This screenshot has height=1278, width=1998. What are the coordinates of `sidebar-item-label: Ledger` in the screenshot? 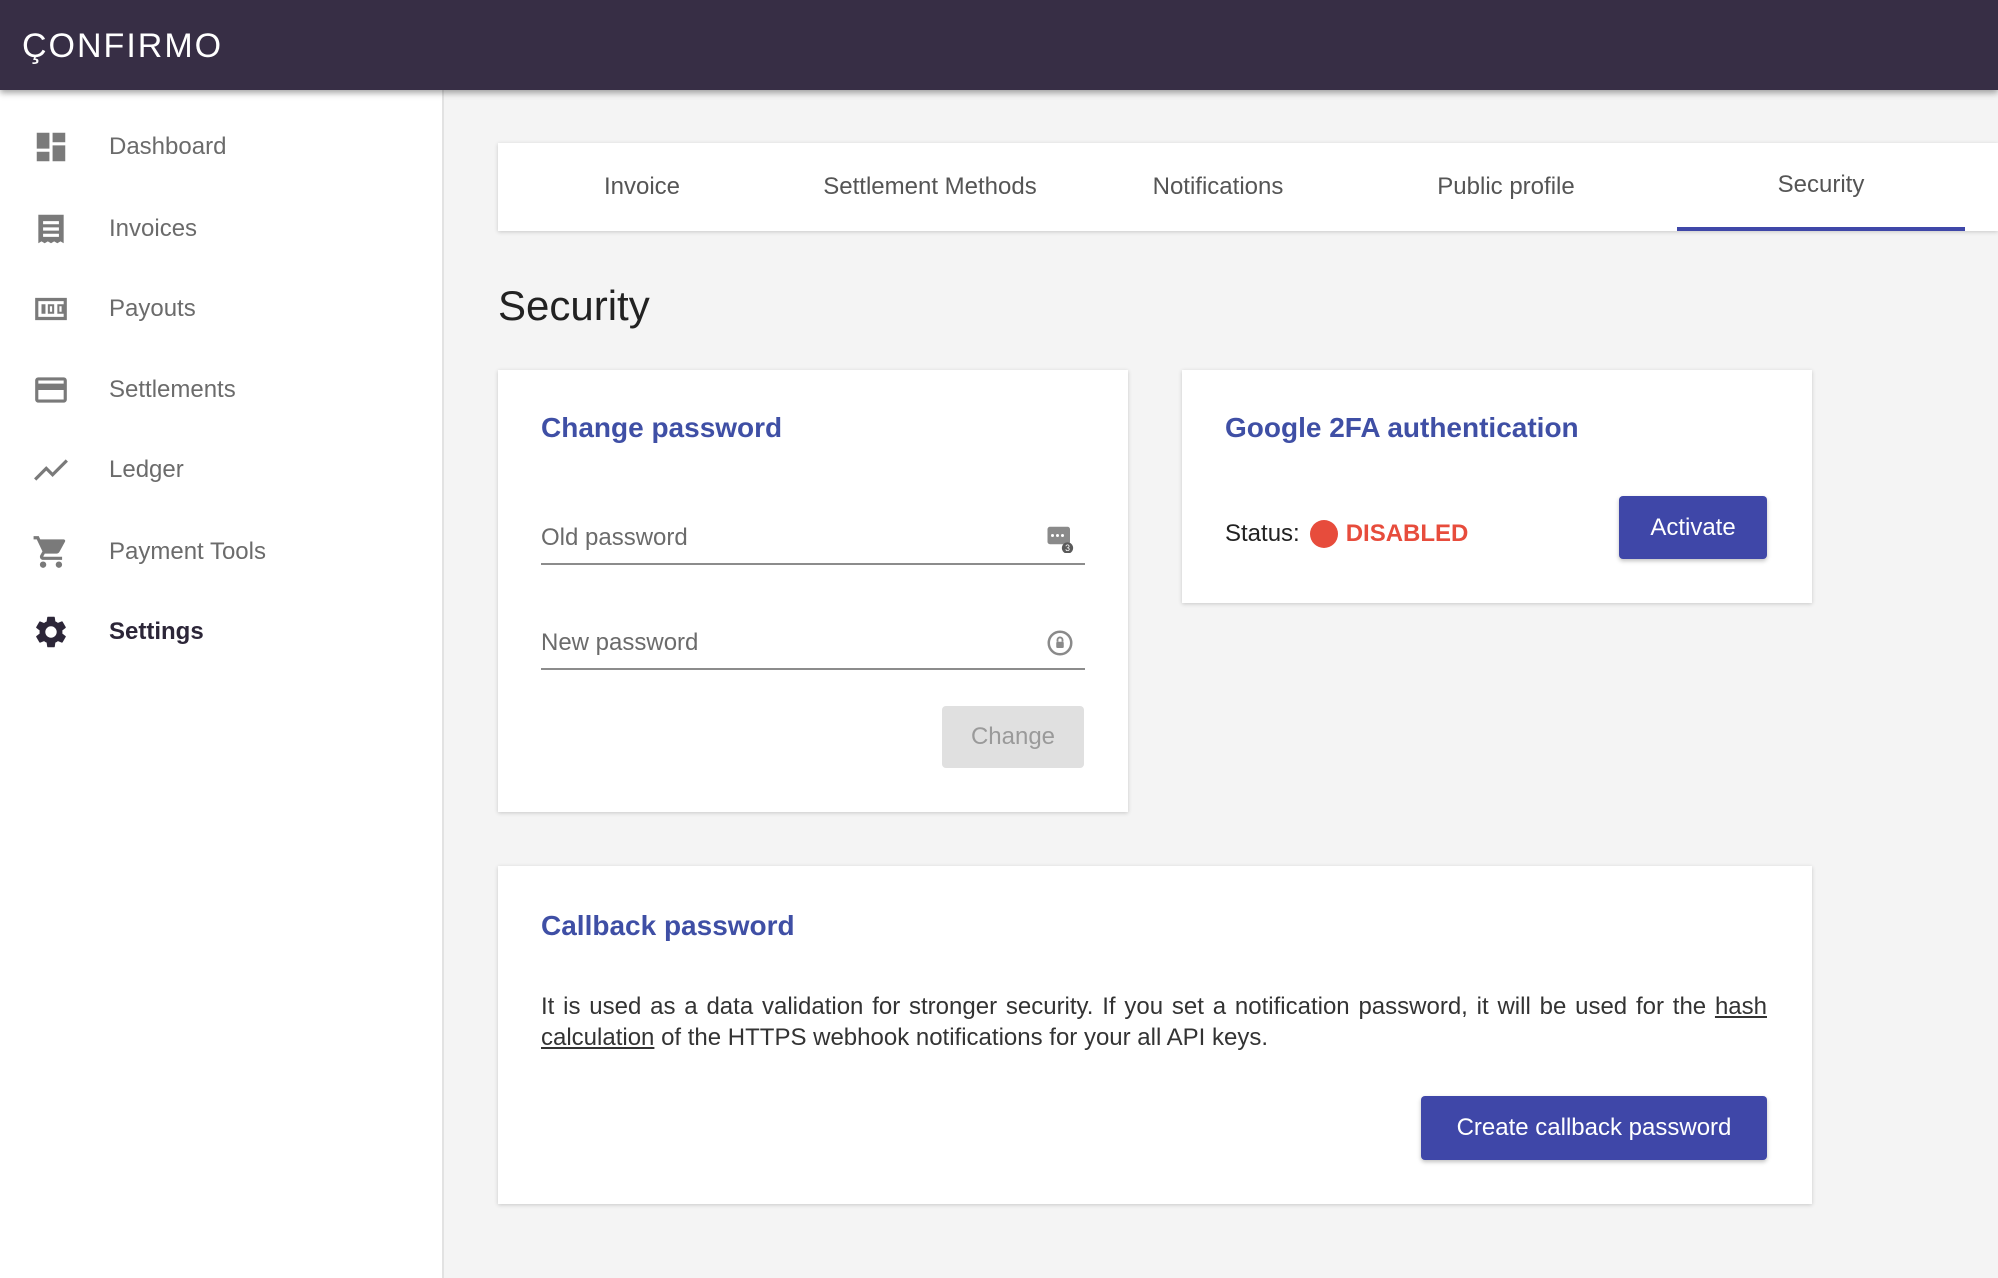 It's located at (146, 469).